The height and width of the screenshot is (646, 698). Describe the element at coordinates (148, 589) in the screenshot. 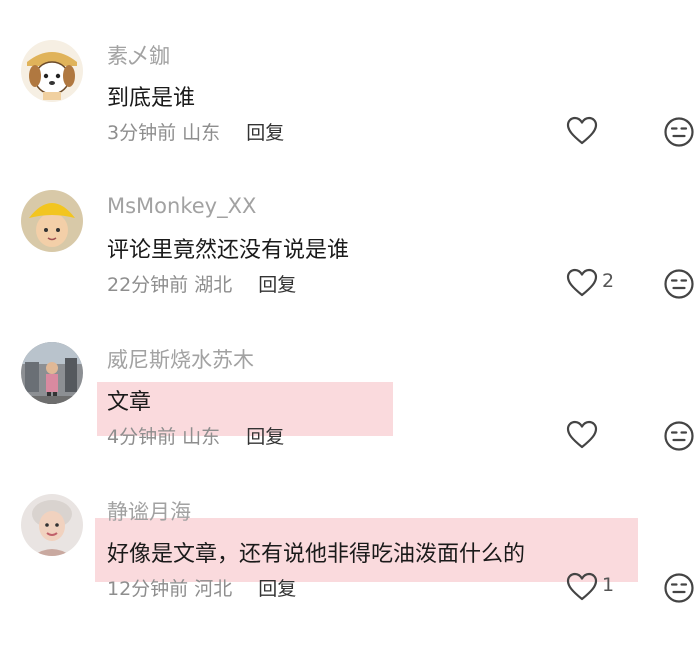

I see `comment-time: 12分钟前` at that location.